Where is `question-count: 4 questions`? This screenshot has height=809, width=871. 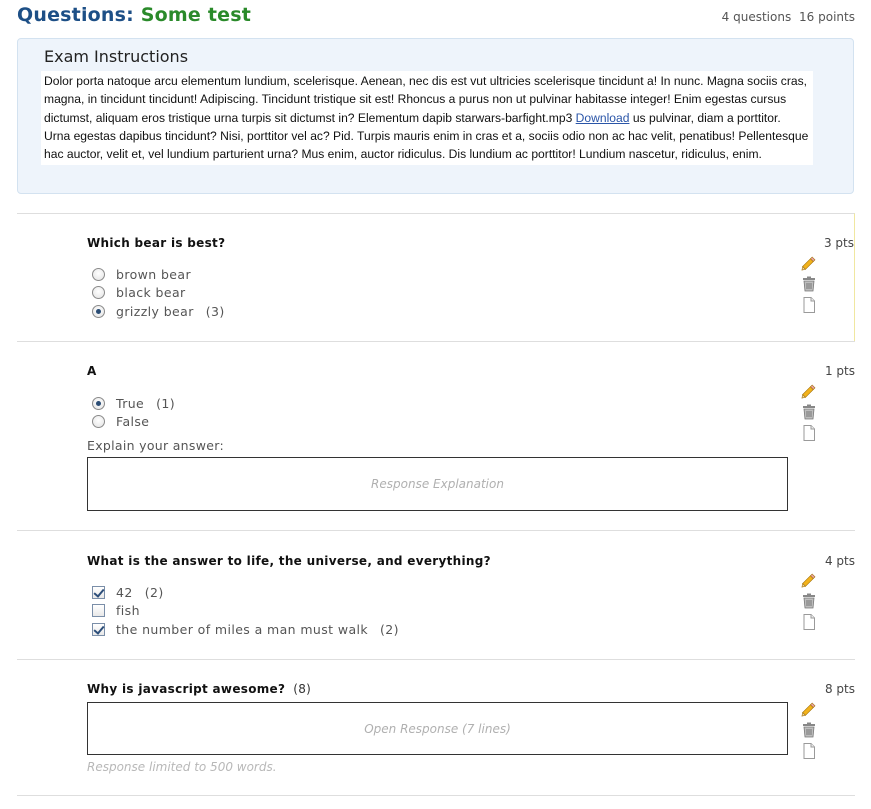
question-count: 4 questions is located at coordinates (756, 17).